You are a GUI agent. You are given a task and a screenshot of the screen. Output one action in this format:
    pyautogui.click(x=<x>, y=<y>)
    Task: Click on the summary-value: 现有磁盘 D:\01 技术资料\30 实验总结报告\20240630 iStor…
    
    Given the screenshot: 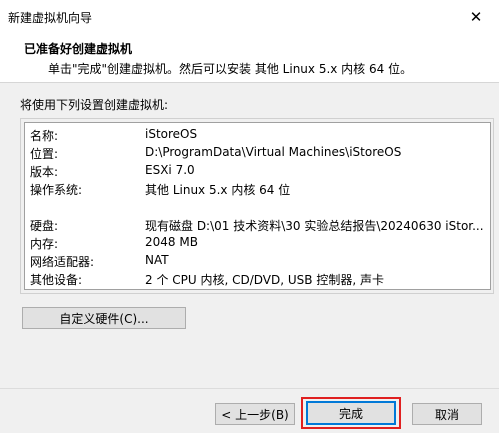 What is the action you would take?
    pyautogui.click(x=314, y=226)
    